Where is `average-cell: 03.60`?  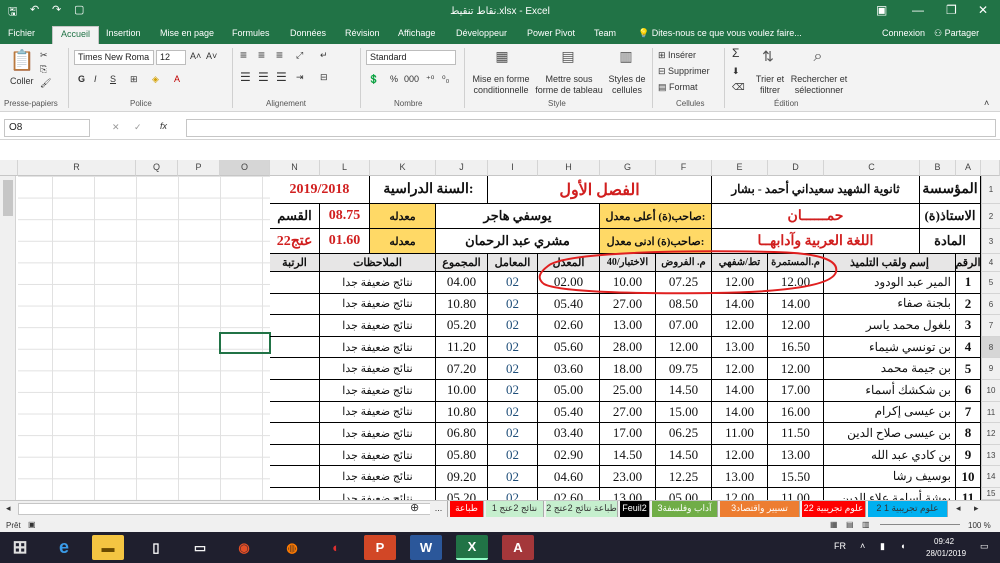 average-cell: 03.60 is located at coordinates (569, 369).